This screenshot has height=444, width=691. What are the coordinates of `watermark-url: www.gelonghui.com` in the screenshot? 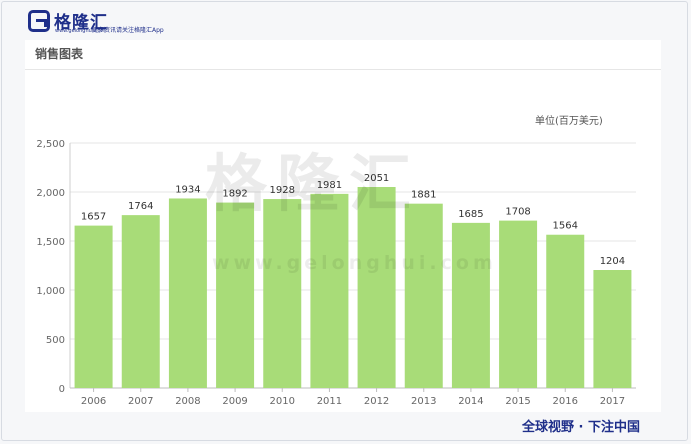 It's located at (354, 263).